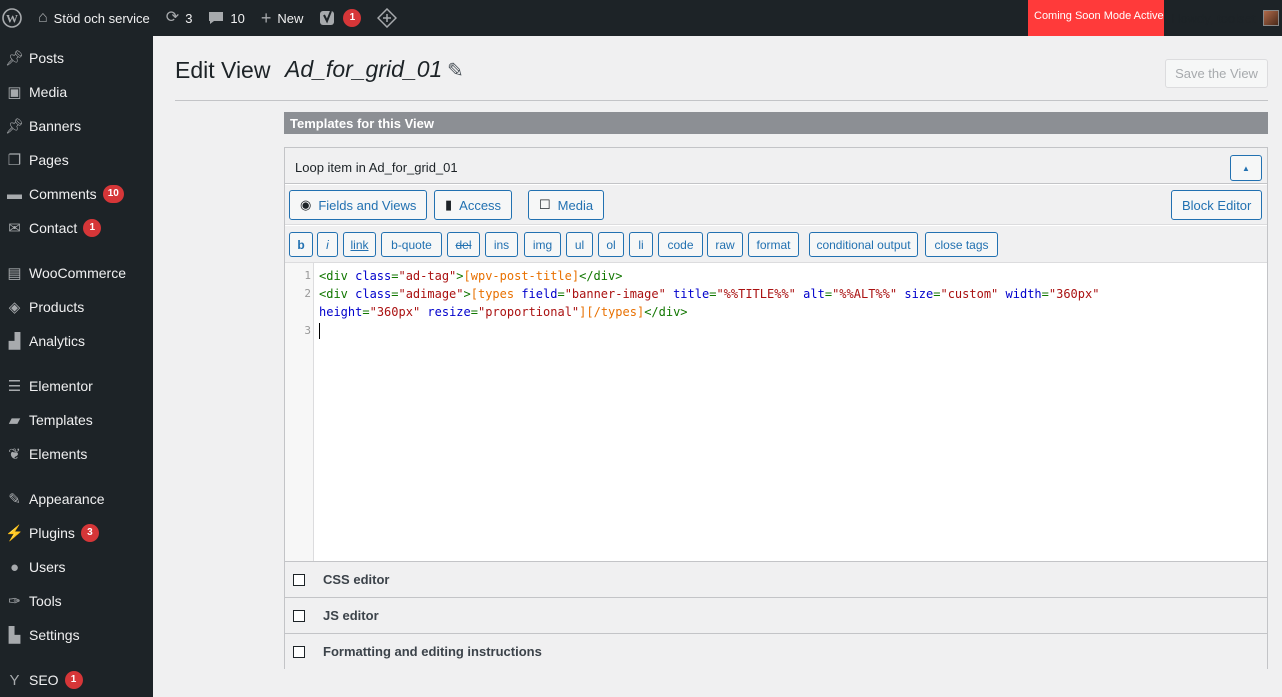 The height and width of the screenshot is (697, 1282). Describe the element at coordinates (76, 92) in the screenshot. I see `sidebar-item-media: ▣ Media` at that location.